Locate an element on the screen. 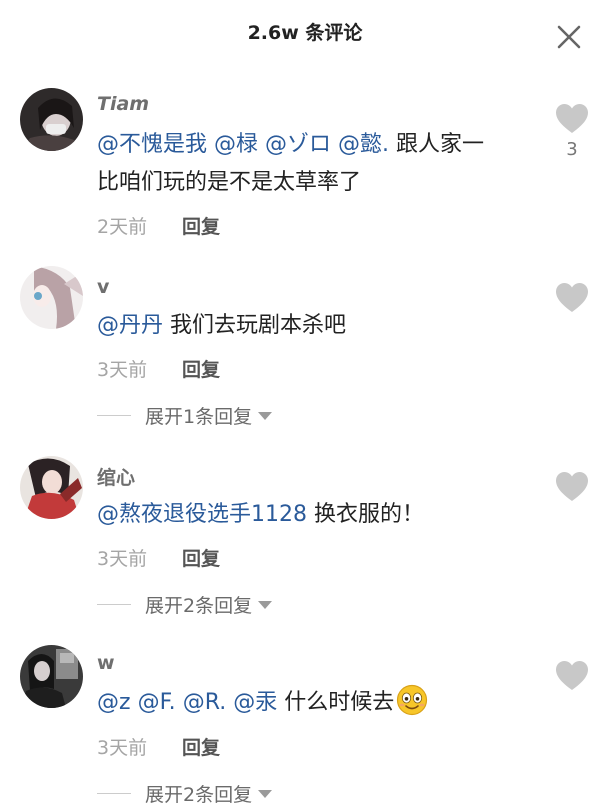 The width and height of the screenshot is (610, 804). comment-text-part: 换衣服的！ is located at coordinates (369, 514).